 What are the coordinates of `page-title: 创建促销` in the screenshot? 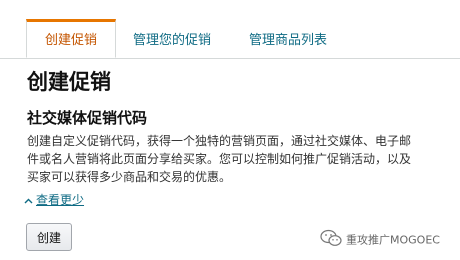 It's located at (69, 82).